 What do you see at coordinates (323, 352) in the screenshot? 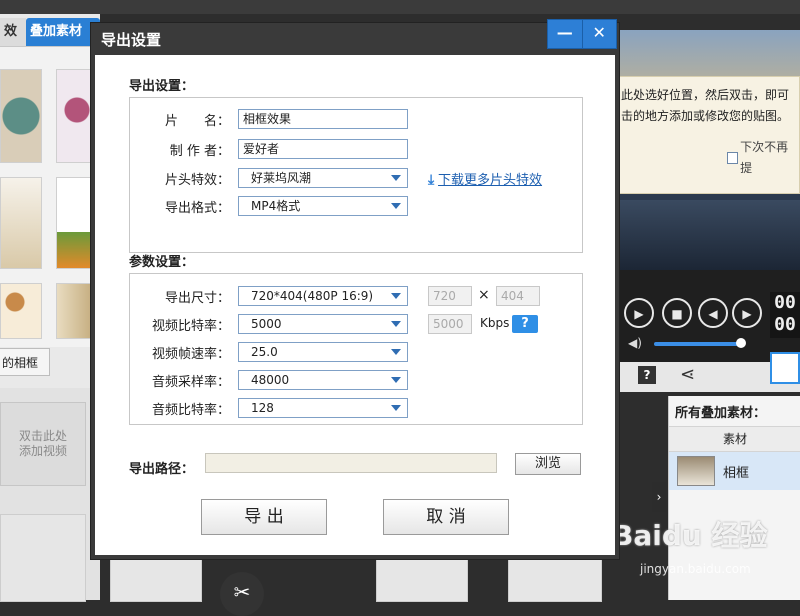
I see `frame-rate-select: 25.0` at bounding box center [323, 352].